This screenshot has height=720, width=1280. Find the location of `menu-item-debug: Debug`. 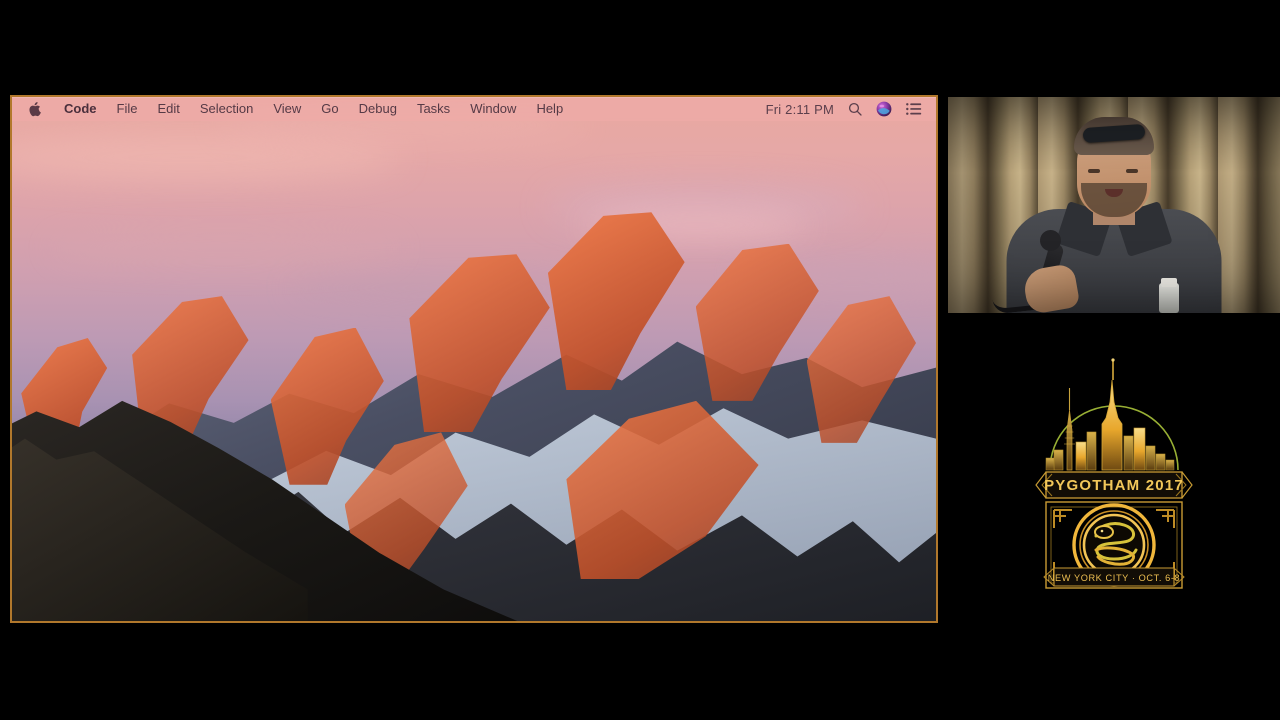

menu-item-debug: Debug is located at coordinates (378, 109).